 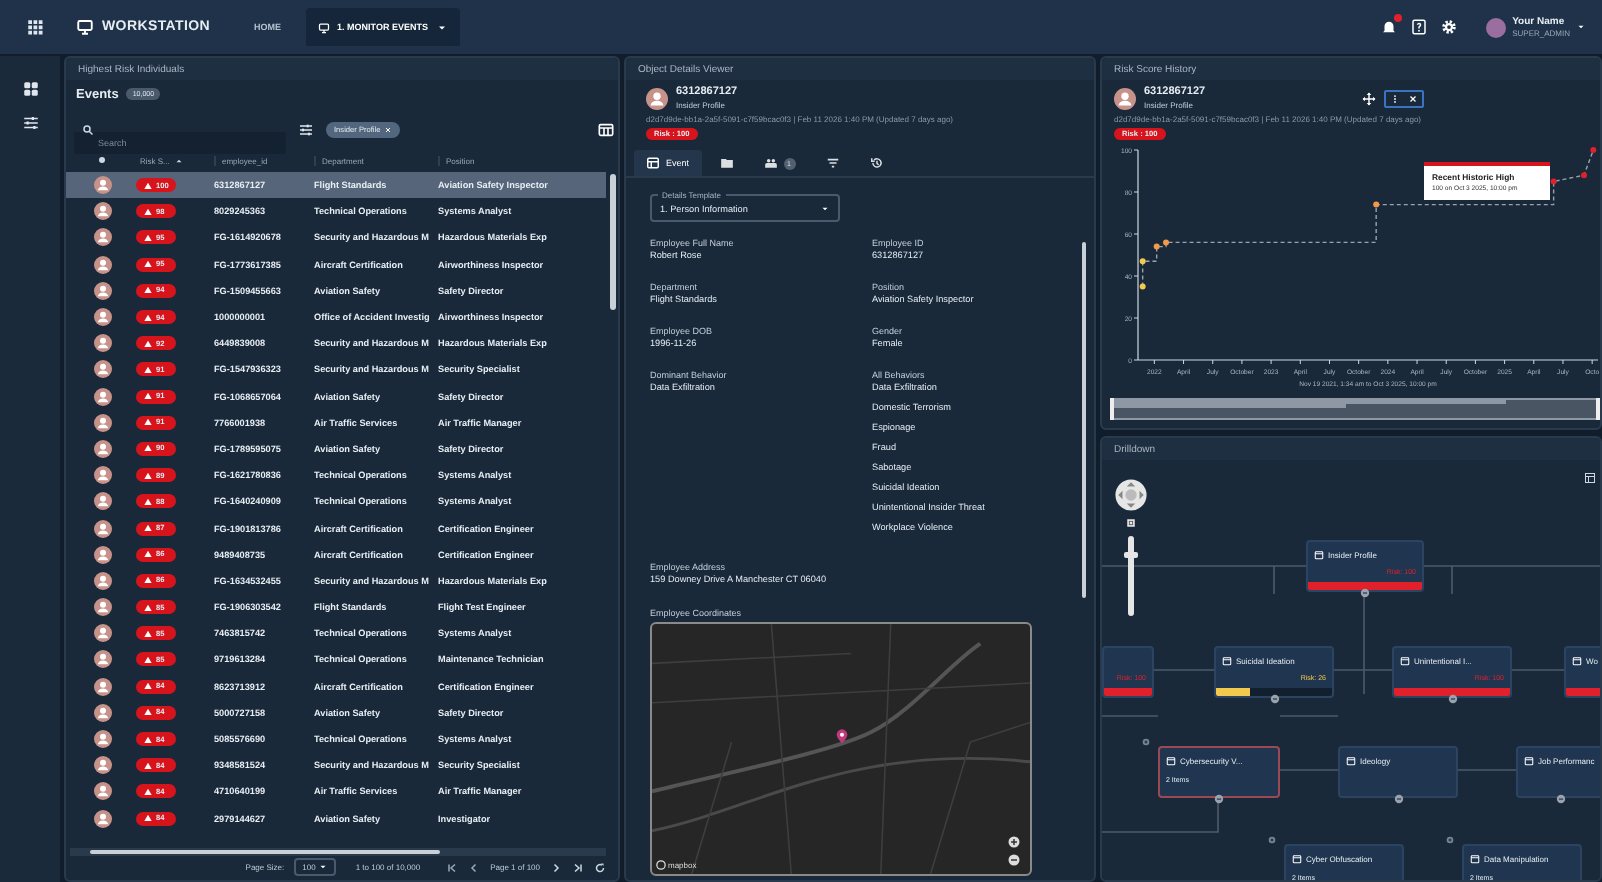 I want to click on filter-settings-icon, so click(x=306, y=130).